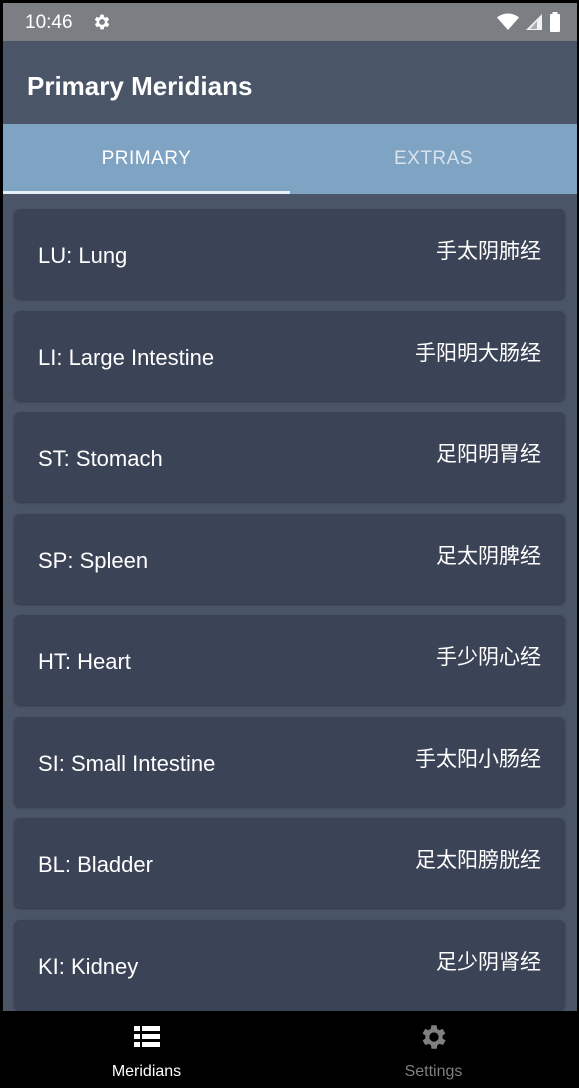  I want to click on gear-icon, so click(434, 1037).